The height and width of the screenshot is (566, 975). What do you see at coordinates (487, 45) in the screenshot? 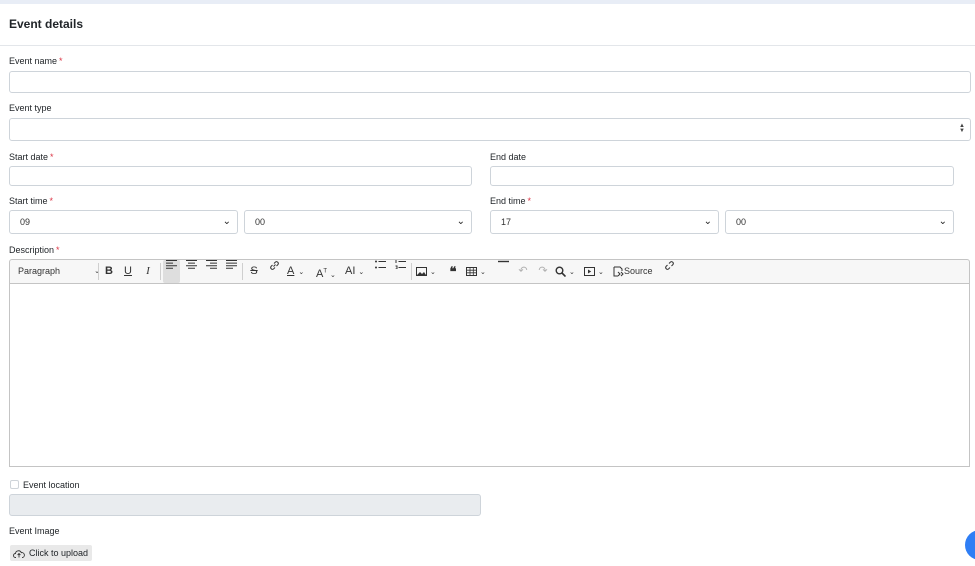
I see `header-divider` at bounding box center [487, 45].